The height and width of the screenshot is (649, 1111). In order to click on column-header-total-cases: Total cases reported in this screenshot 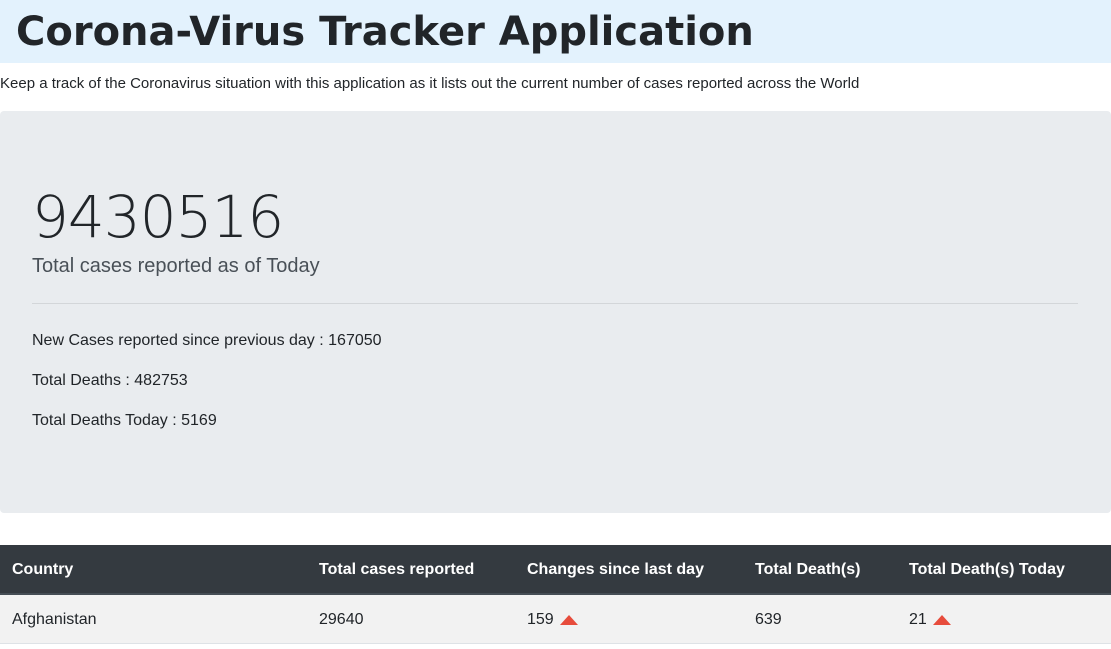, I will do `click(397, 569)`.